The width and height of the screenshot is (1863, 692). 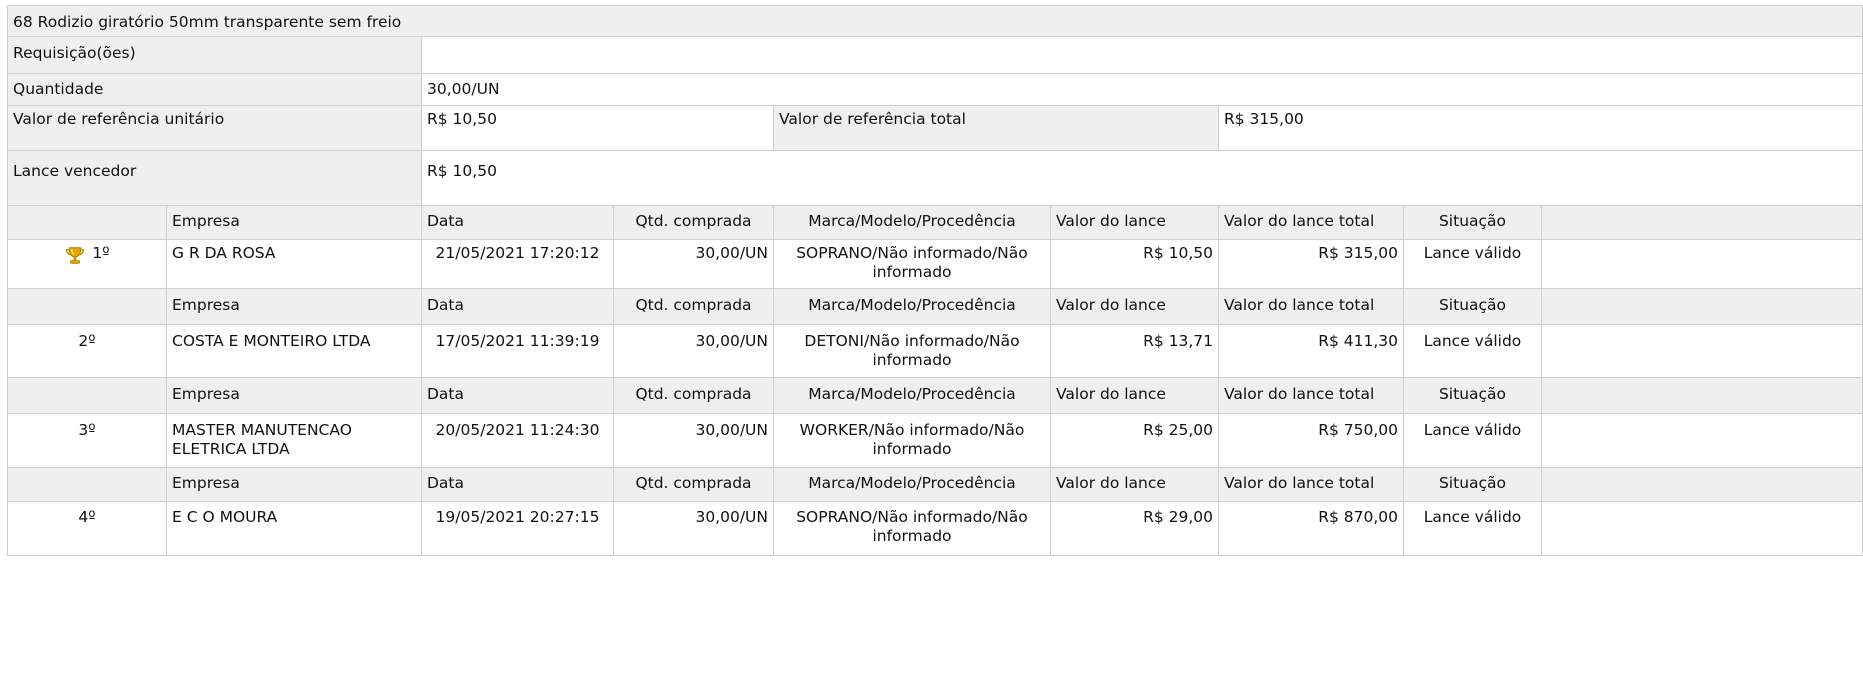 I want to click on bid-rank: 2º, so click(x=87, y=351).